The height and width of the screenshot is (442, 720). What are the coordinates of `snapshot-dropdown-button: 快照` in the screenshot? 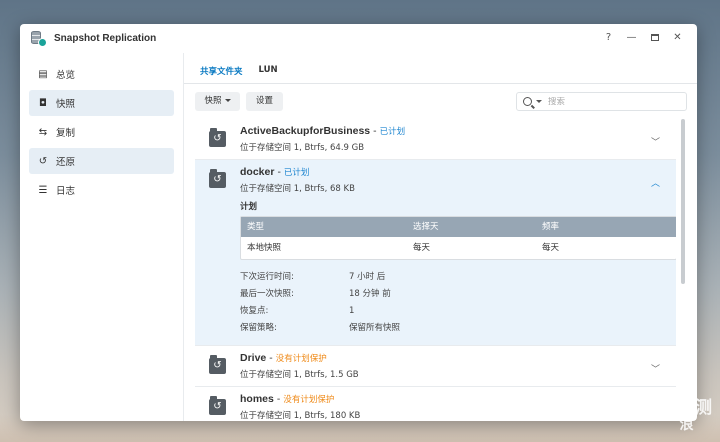 It's located at (217, 101).